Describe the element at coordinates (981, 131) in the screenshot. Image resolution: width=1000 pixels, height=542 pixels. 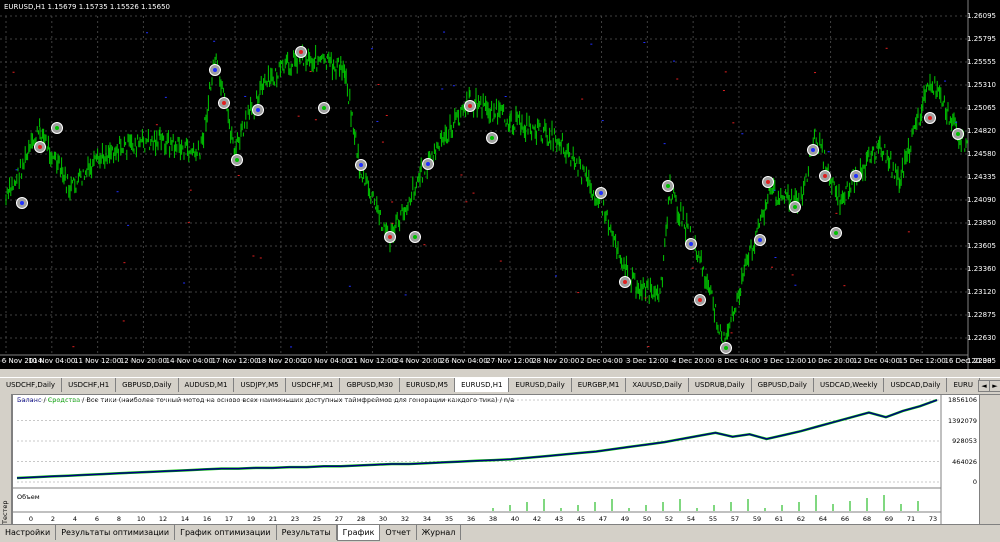
I see `price-tick: 1.24820` at that location.